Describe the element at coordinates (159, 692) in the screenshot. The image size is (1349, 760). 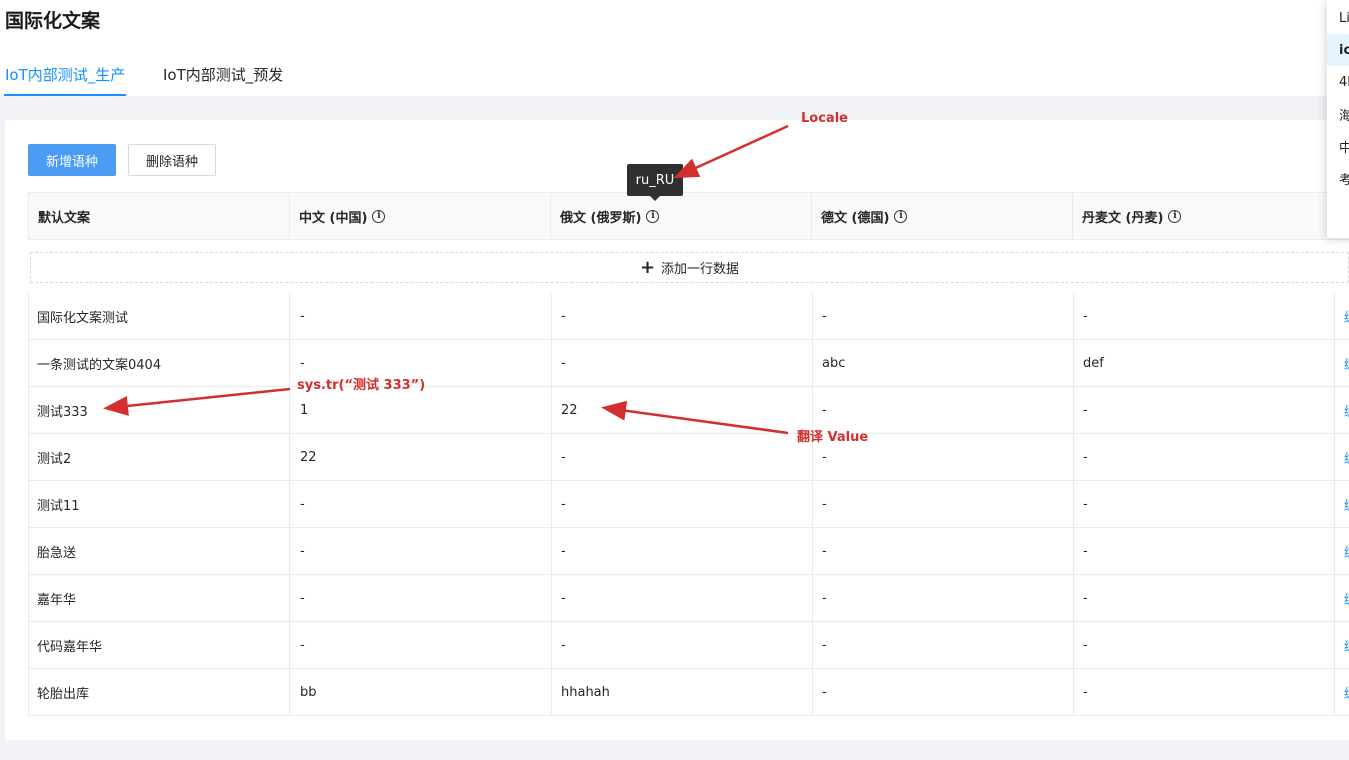
I see `cell-default-text: 轮胎出库` at that location.